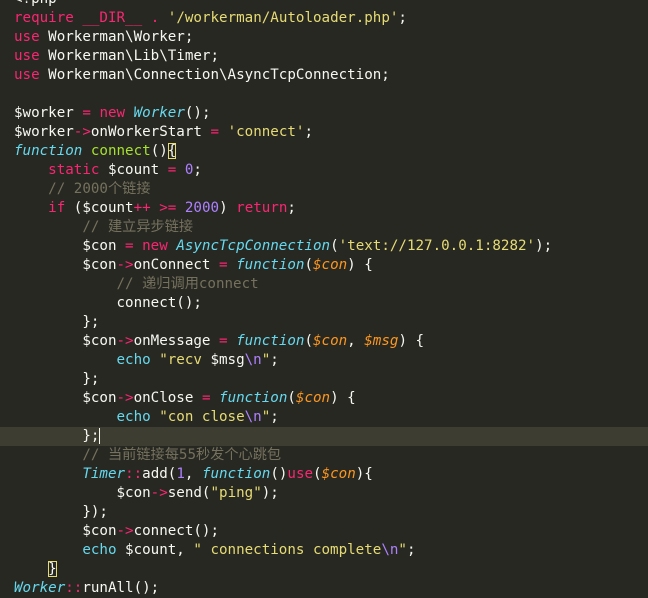 The width and height of the screenshot is (648, 598). I want to click on code-line, so click(324, 94).